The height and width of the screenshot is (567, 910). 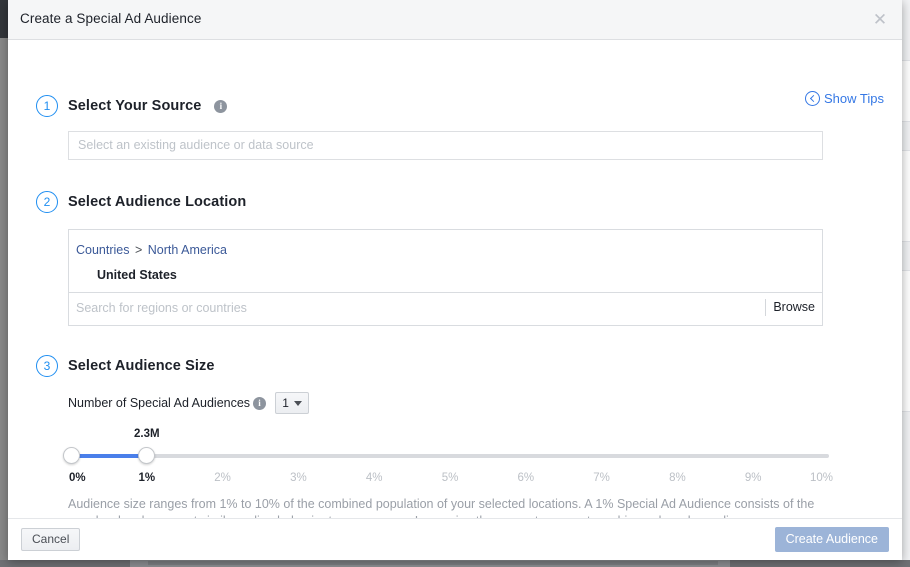 I want to click on breadcrumb-root: Countries, so click(x=103, y=250).